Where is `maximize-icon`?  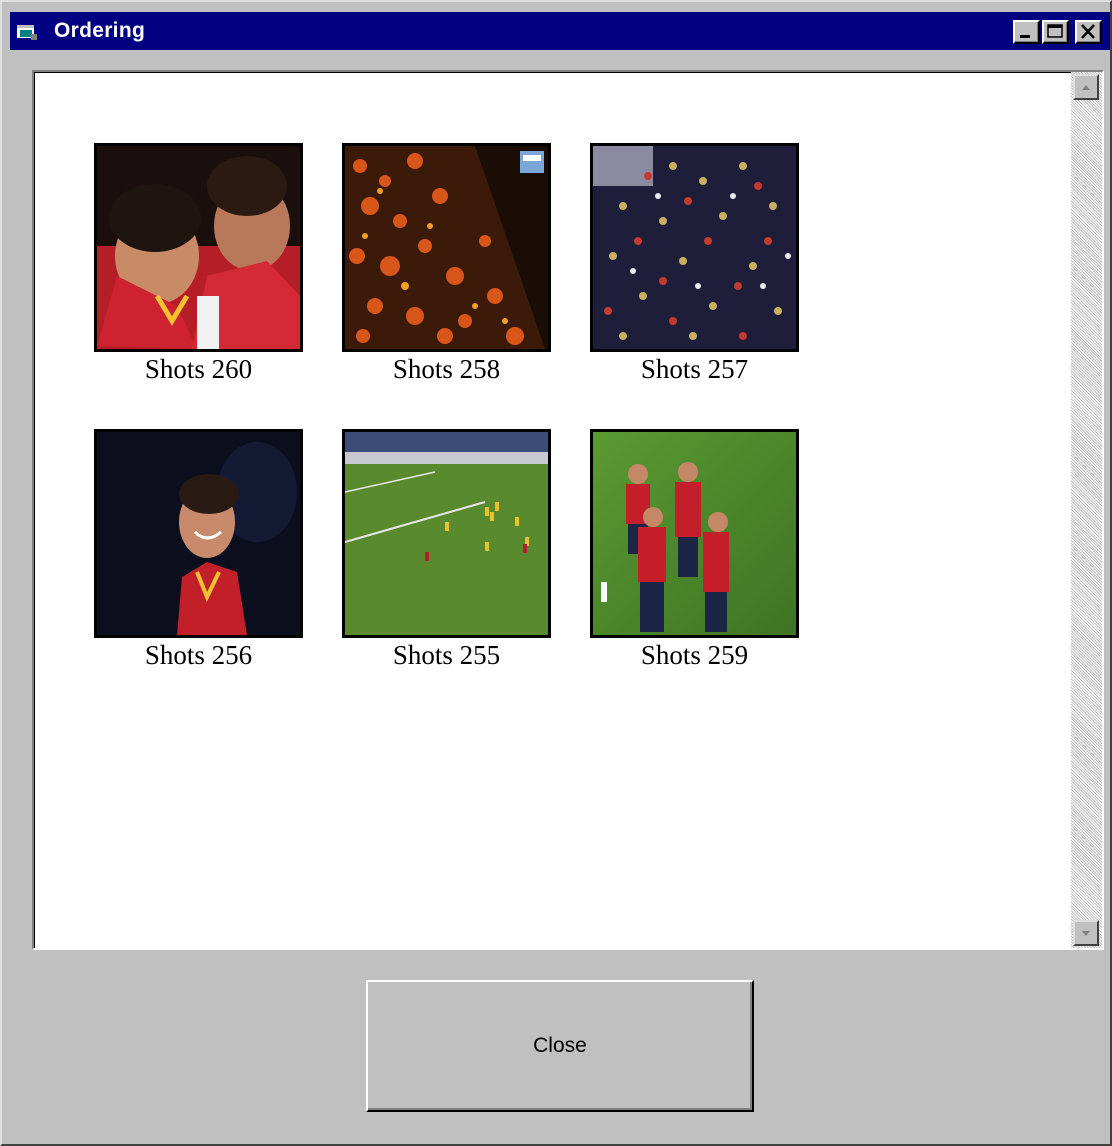 maximize-icon is located at coordinates (1055, 31).